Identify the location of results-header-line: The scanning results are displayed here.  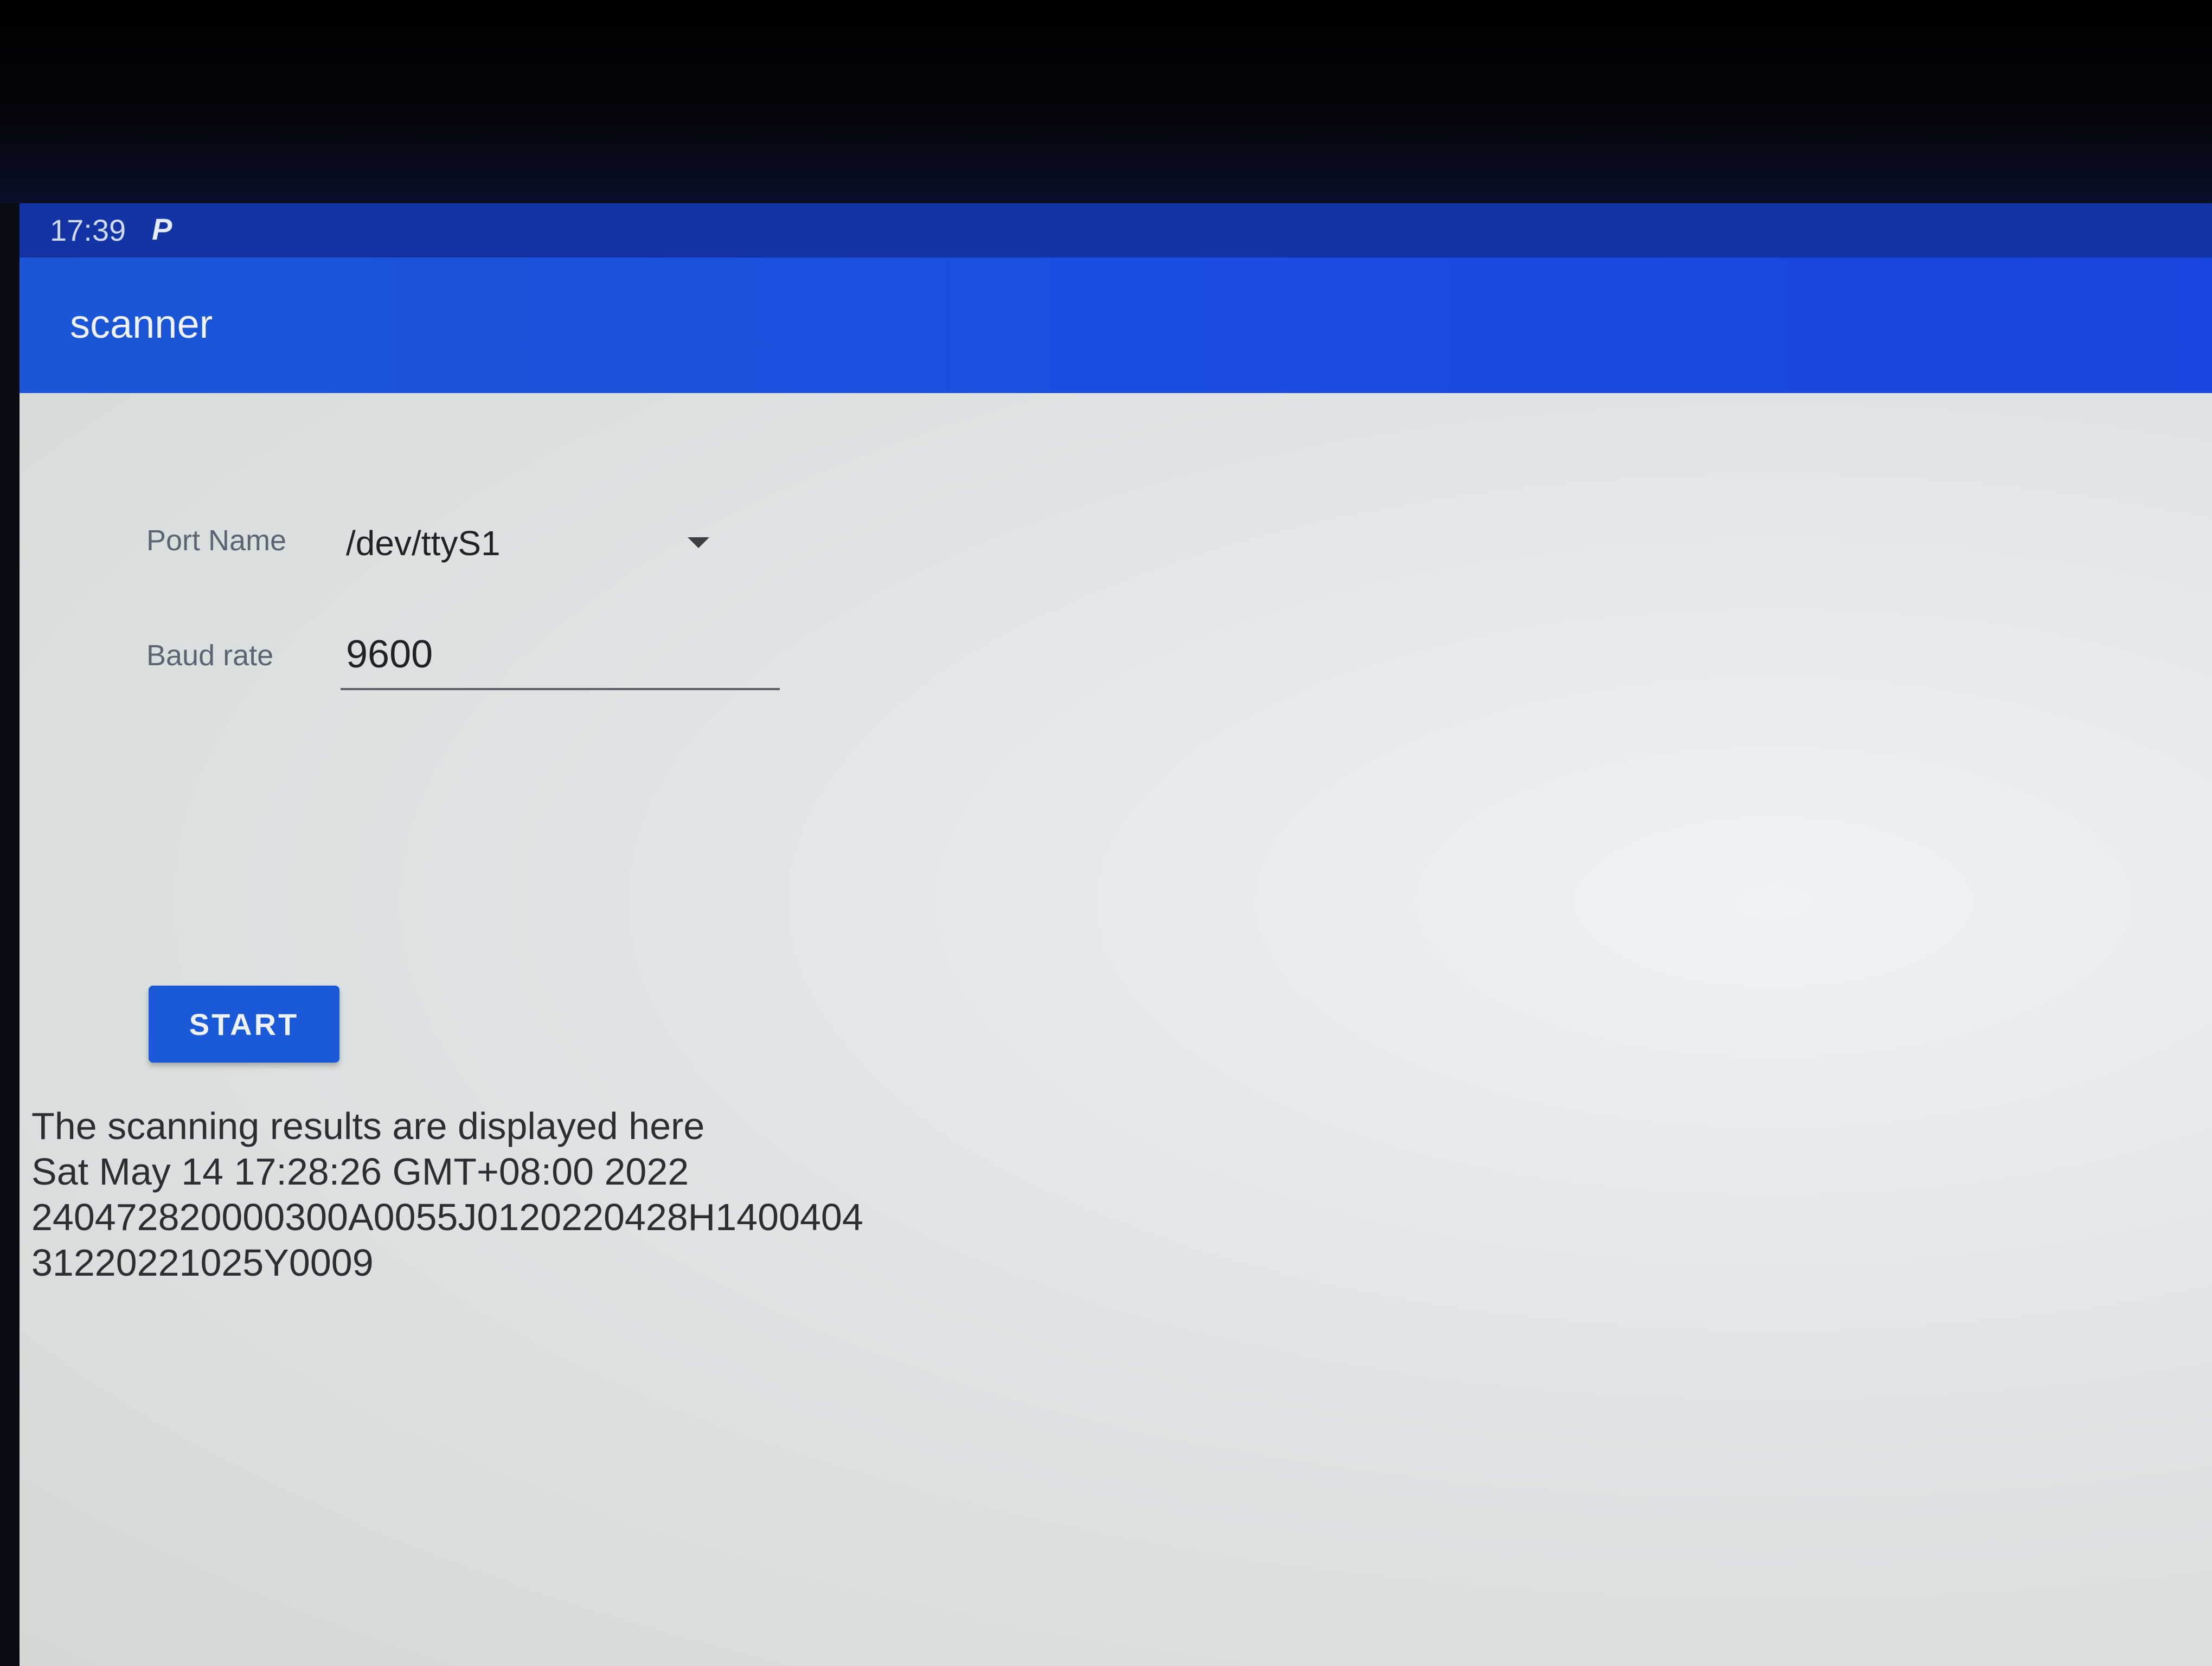
(368, 1126).